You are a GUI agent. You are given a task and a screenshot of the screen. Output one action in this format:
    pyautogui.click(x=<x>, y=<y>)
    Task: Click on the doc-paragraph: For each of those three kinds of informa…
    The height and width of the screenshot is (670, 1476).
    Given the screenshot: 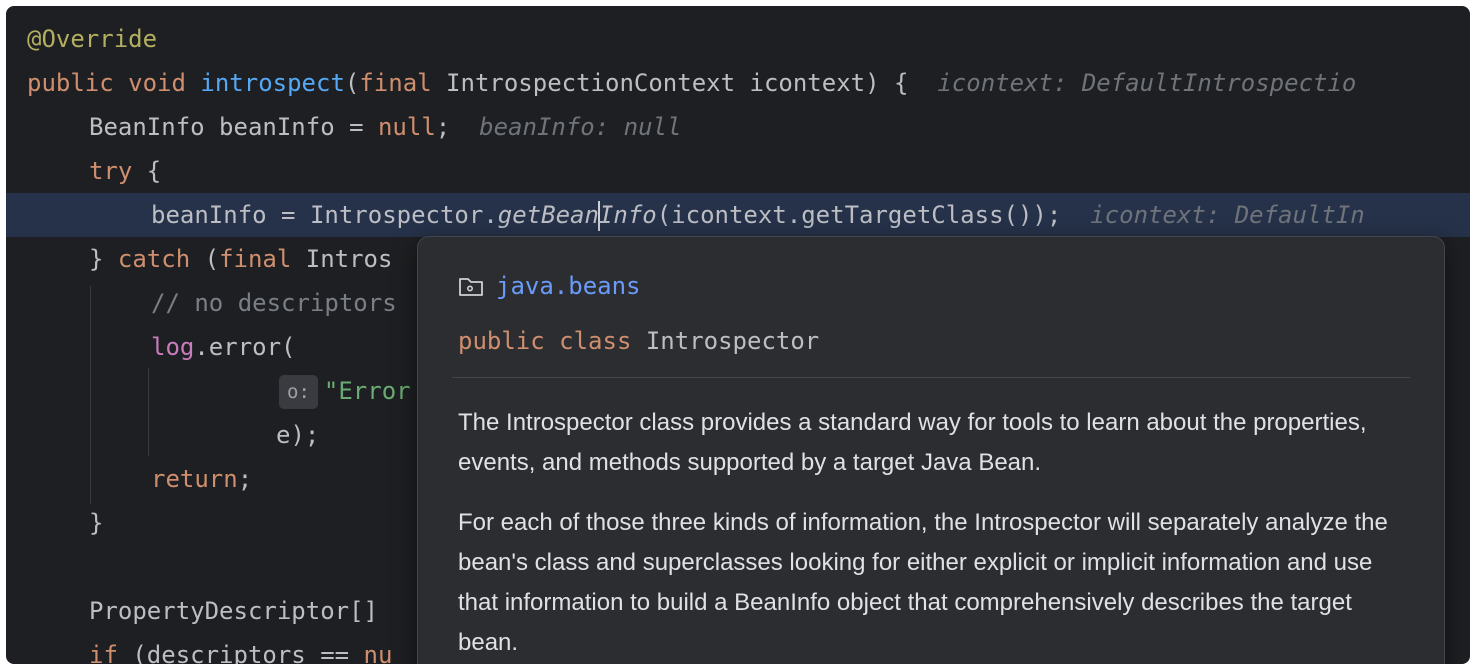 What is the action you would take?
    pyautogui.click(x=923, y=582)
    